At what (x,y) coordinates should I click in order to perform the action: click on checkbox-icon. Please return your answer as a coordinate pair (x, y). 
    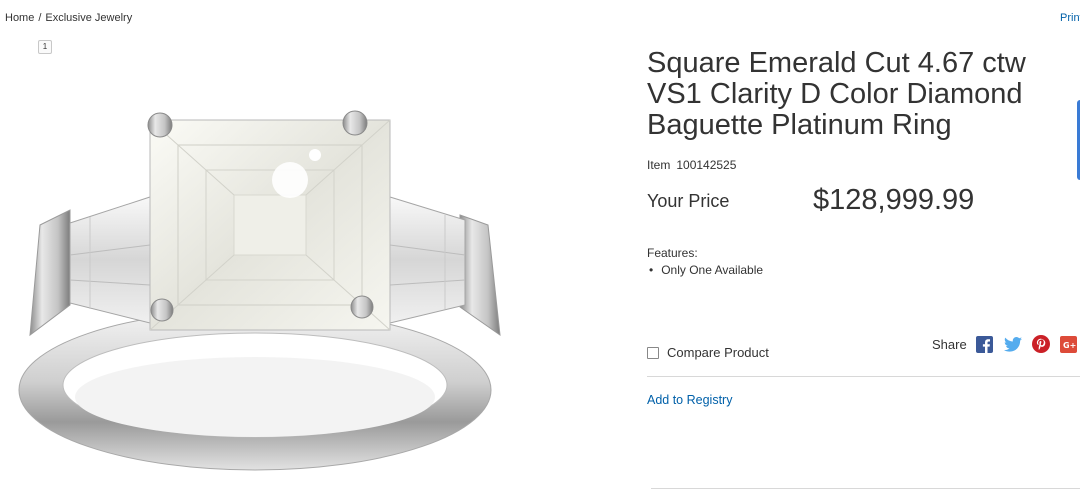
    Looking at the image, I should click on (653, 352).